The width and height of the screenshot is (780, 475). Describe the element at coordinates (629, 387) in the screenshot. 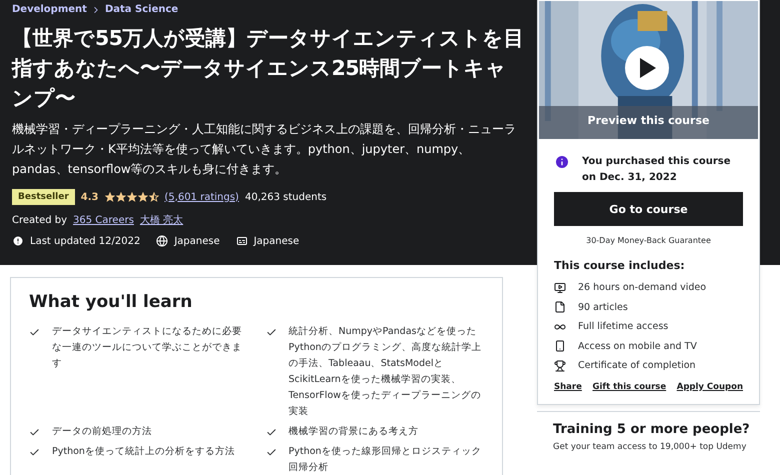

I see `card-link: Gift this course` at that location.